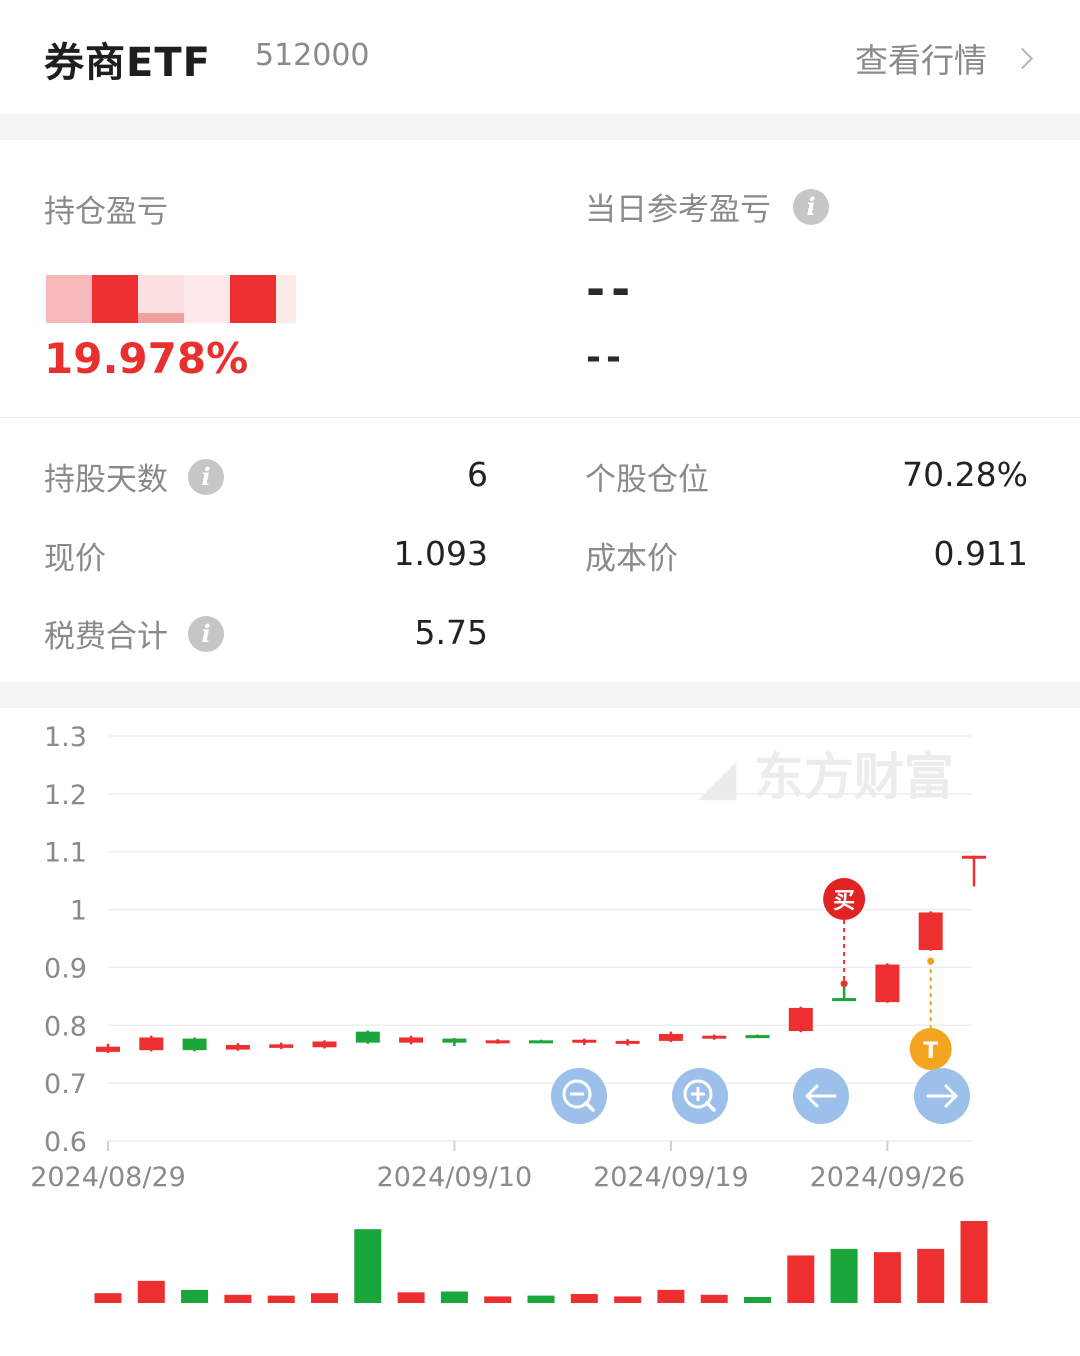 This screenshot has width=1080, height=1356. I want to click on position-label: 个股仓位, so click(647, 476).